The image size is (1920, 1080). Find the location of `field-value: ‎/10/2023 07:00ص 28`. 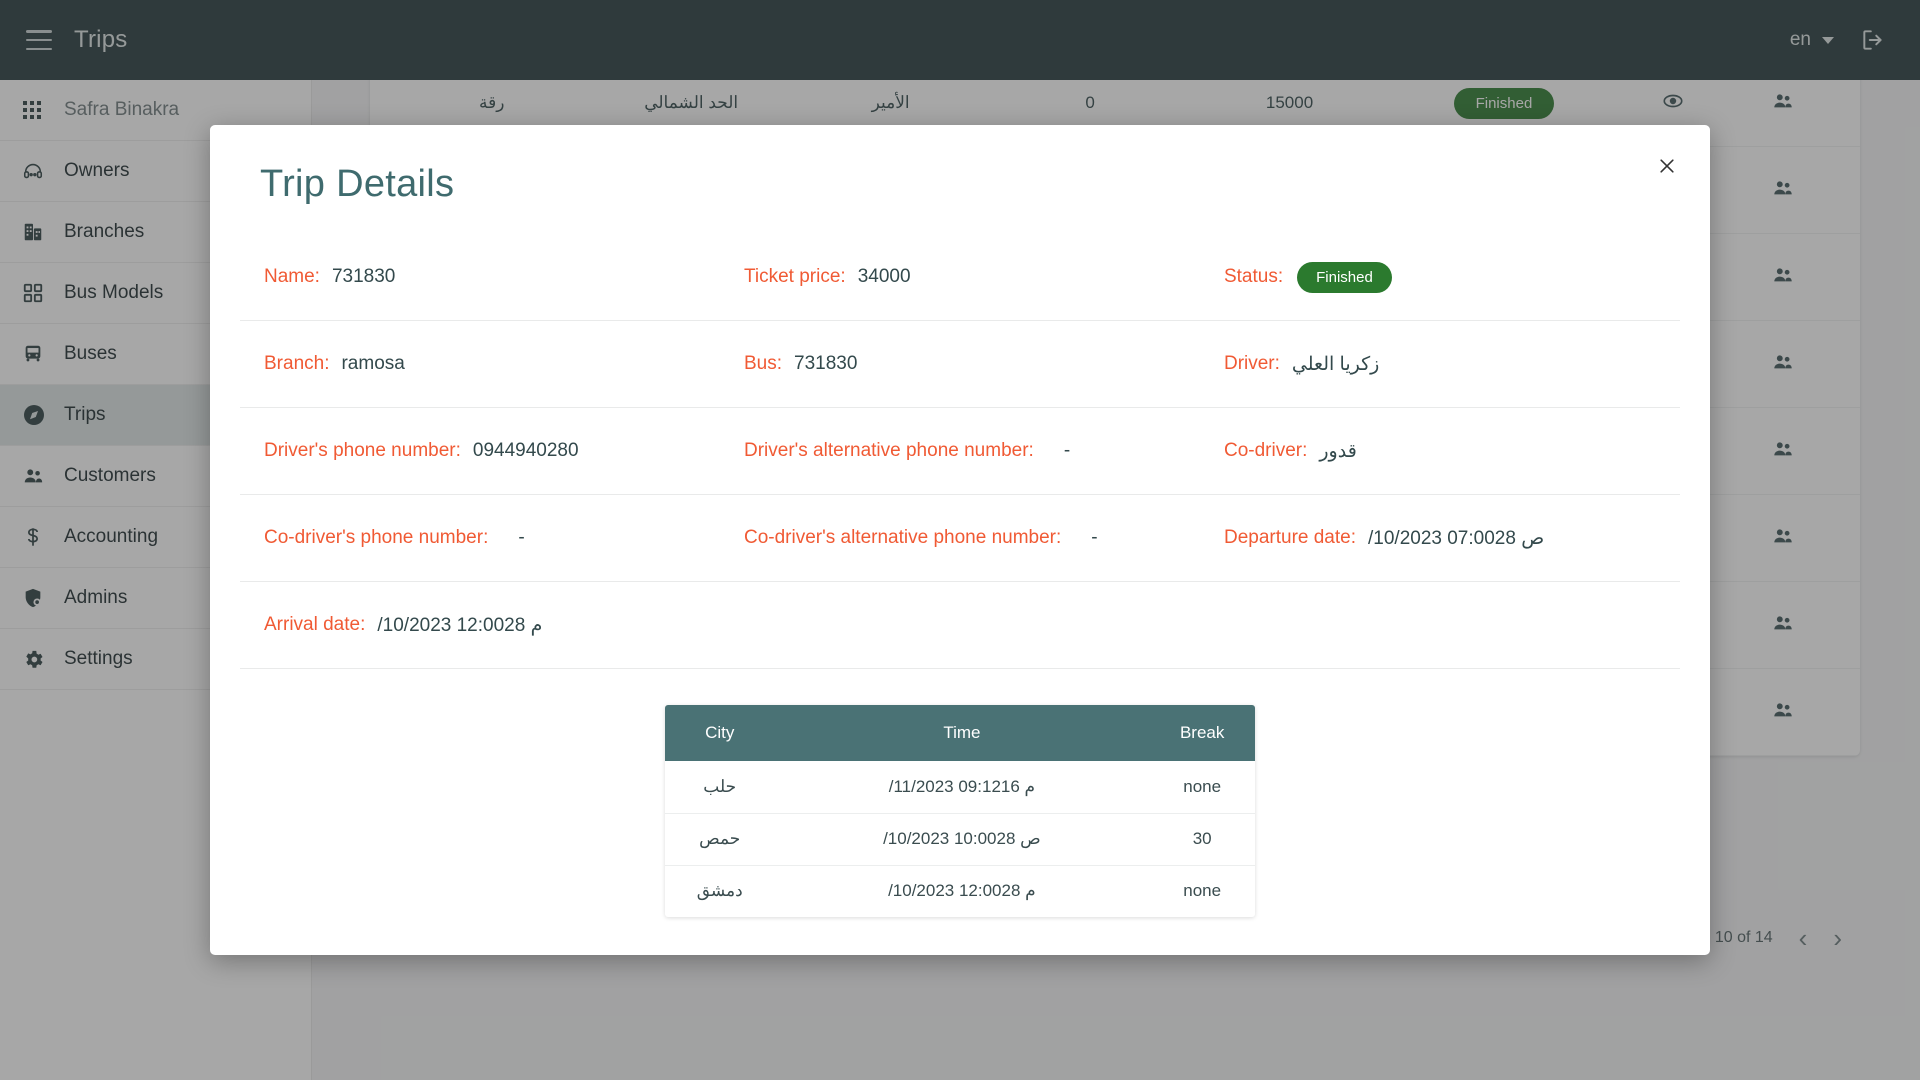

field-value: ‎/10/2023 07:00ص 28 is located at coordinates (1456, 538).